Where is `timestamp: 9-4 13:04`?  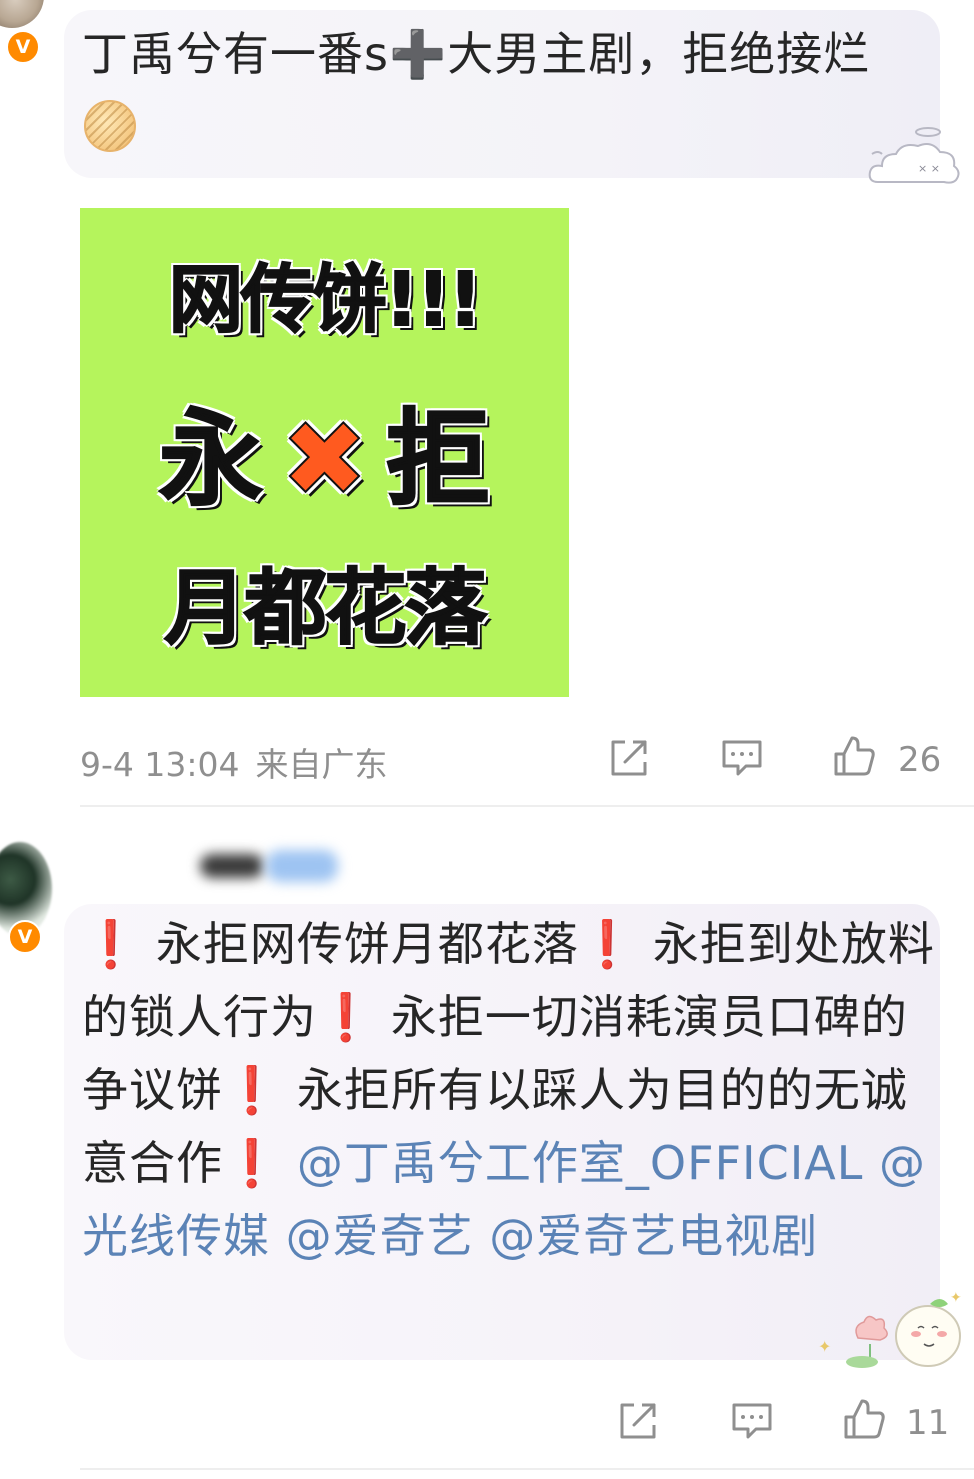
timestamp: 9-4 13:04 is located at coordinates (160, 764).